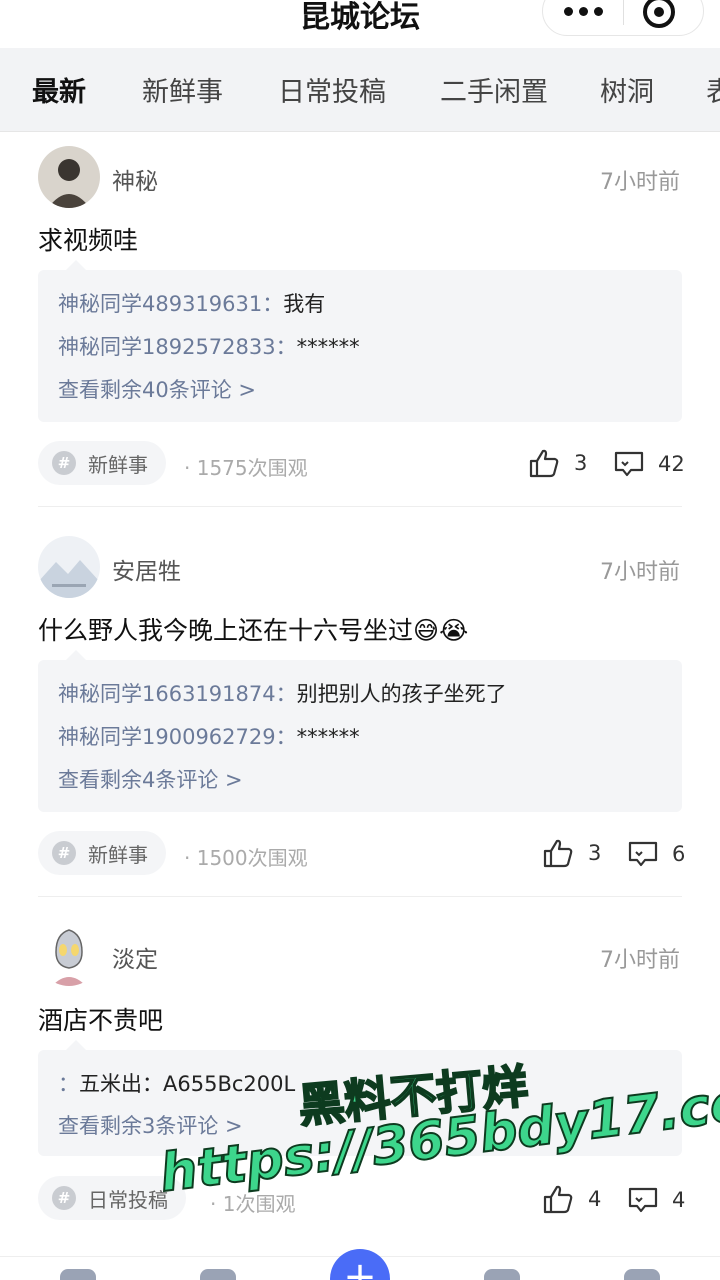 Image resolution: width=720 pixels, height=1280 pixels. What do you see at coordinates (401, 694) in the screenshot?
I see `comment-text: 别把别人的孩子坐死了` at bounding box center [401, 694].